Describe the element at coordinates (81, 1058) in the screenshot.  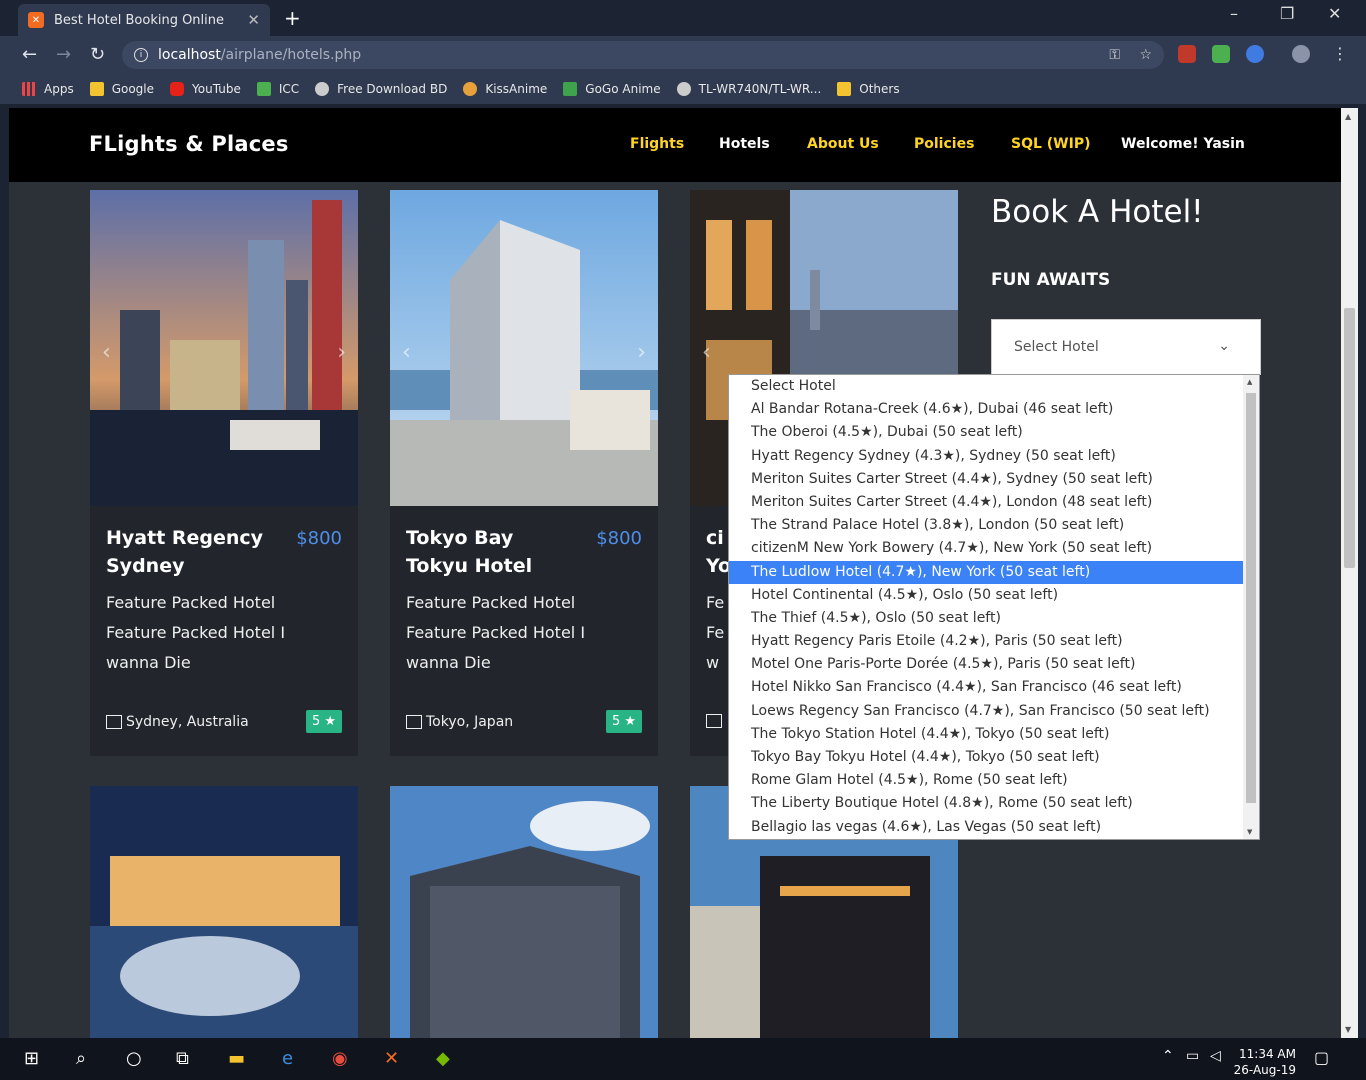
I see `search-icon: ⌕` at that location.